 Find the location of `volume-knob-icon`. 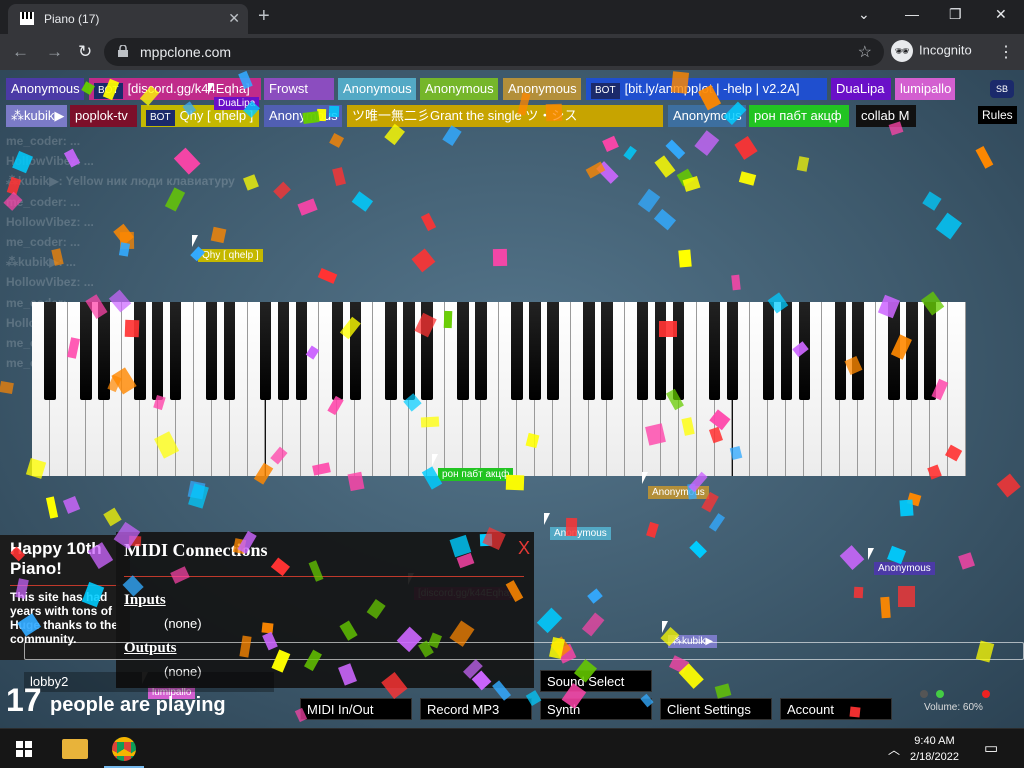

volume-knob-icon is located at coordinates (924, 694).